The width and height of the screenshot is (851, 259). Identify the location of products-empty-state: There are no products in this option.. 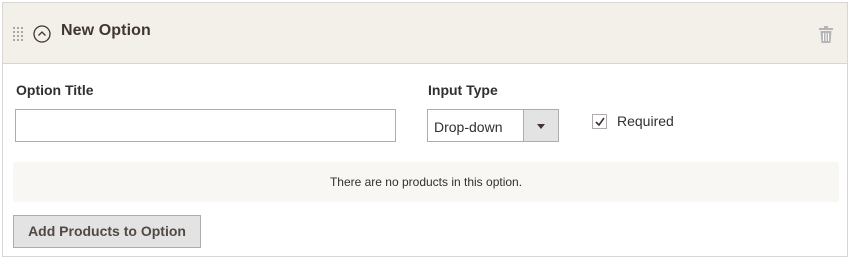
(426, 182).